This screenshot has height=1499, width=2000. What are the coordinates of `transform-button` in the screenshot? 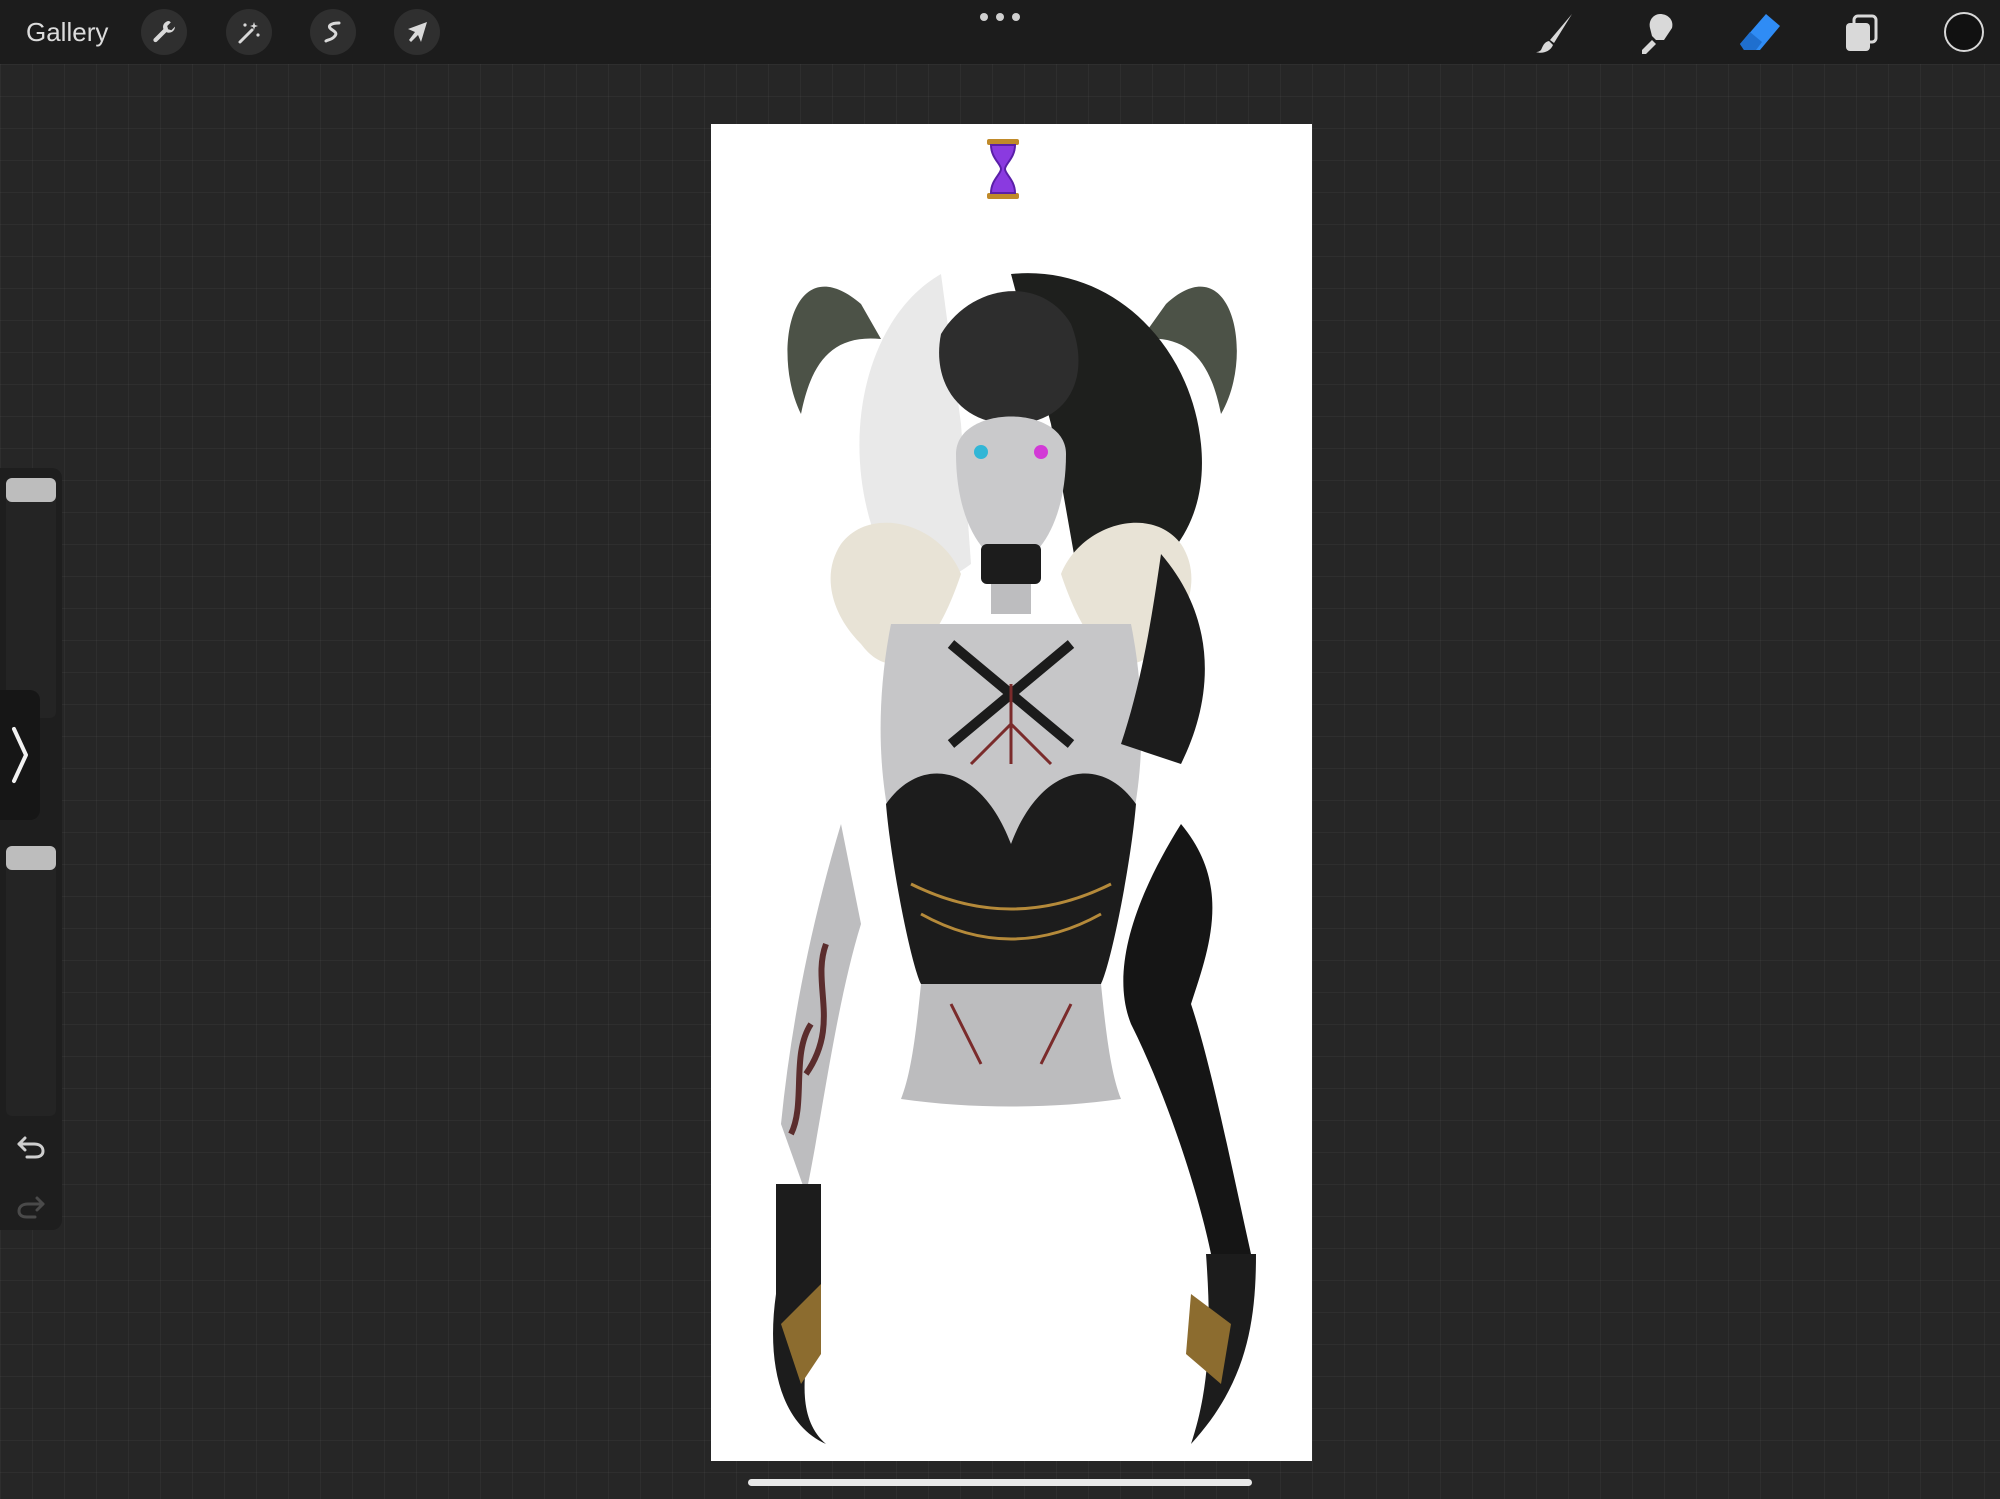 It's located at (417, 32).